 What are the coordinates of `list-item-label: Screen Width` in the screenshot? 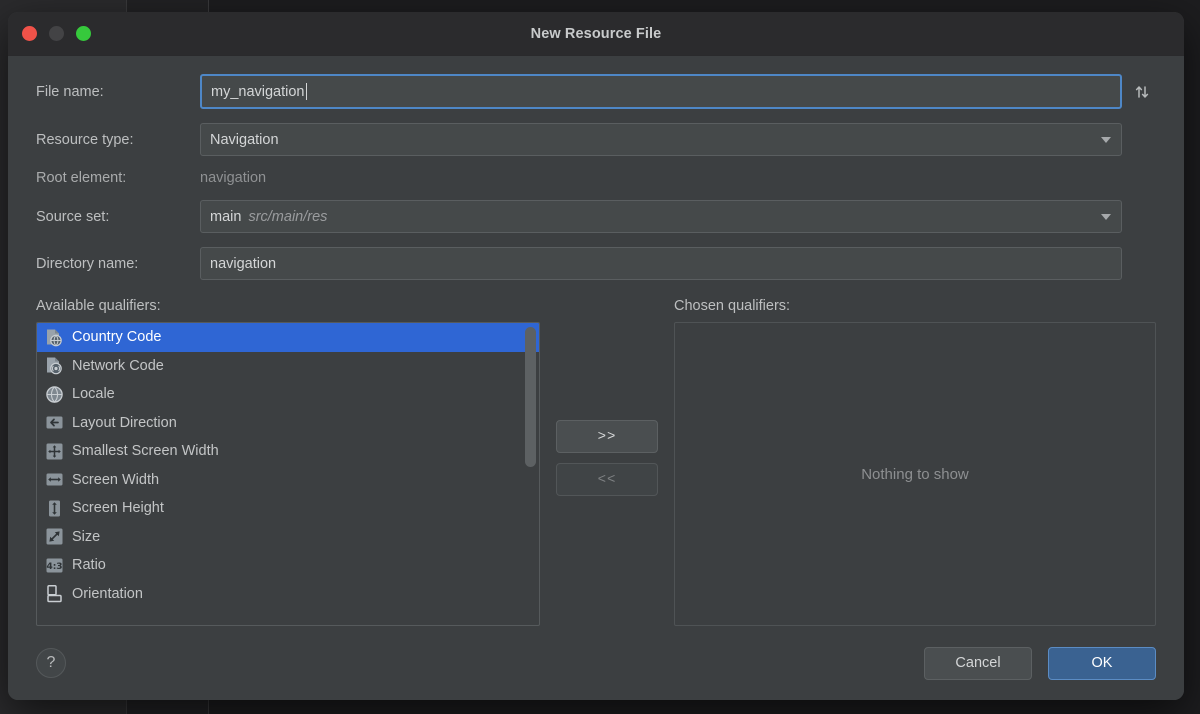 It's located at (116, 479).